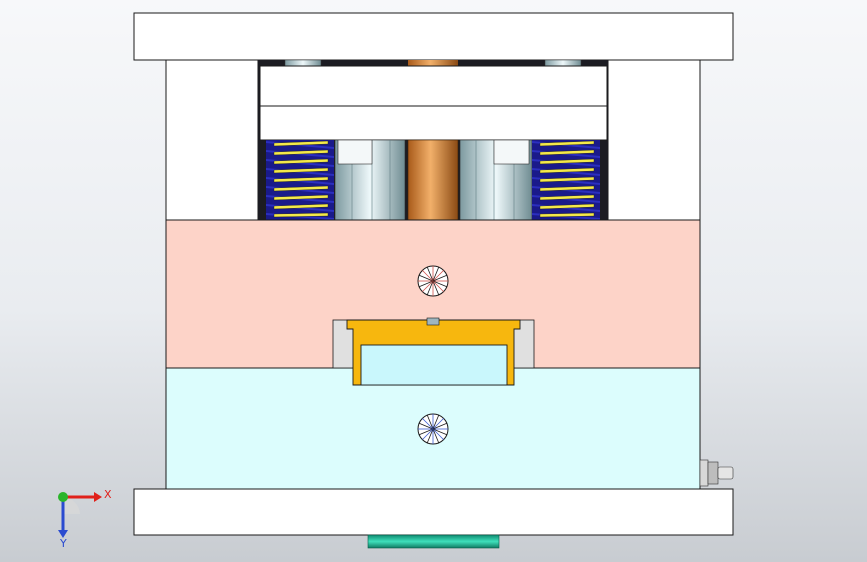  What do you see at coordinates (433, 512) in the screenshot?
I see `bottom-clamp-plate` at bounding box center [433, 512].